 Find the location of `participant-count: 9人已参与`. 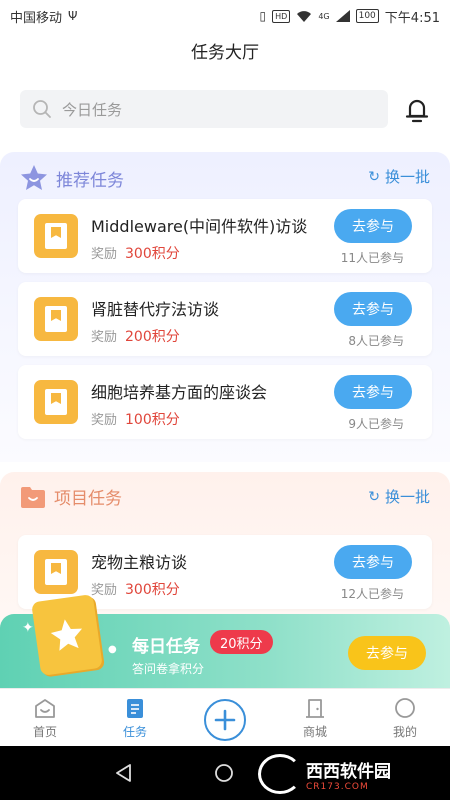

participant-count: 9人已参与 is located at coordinates (376, 424).